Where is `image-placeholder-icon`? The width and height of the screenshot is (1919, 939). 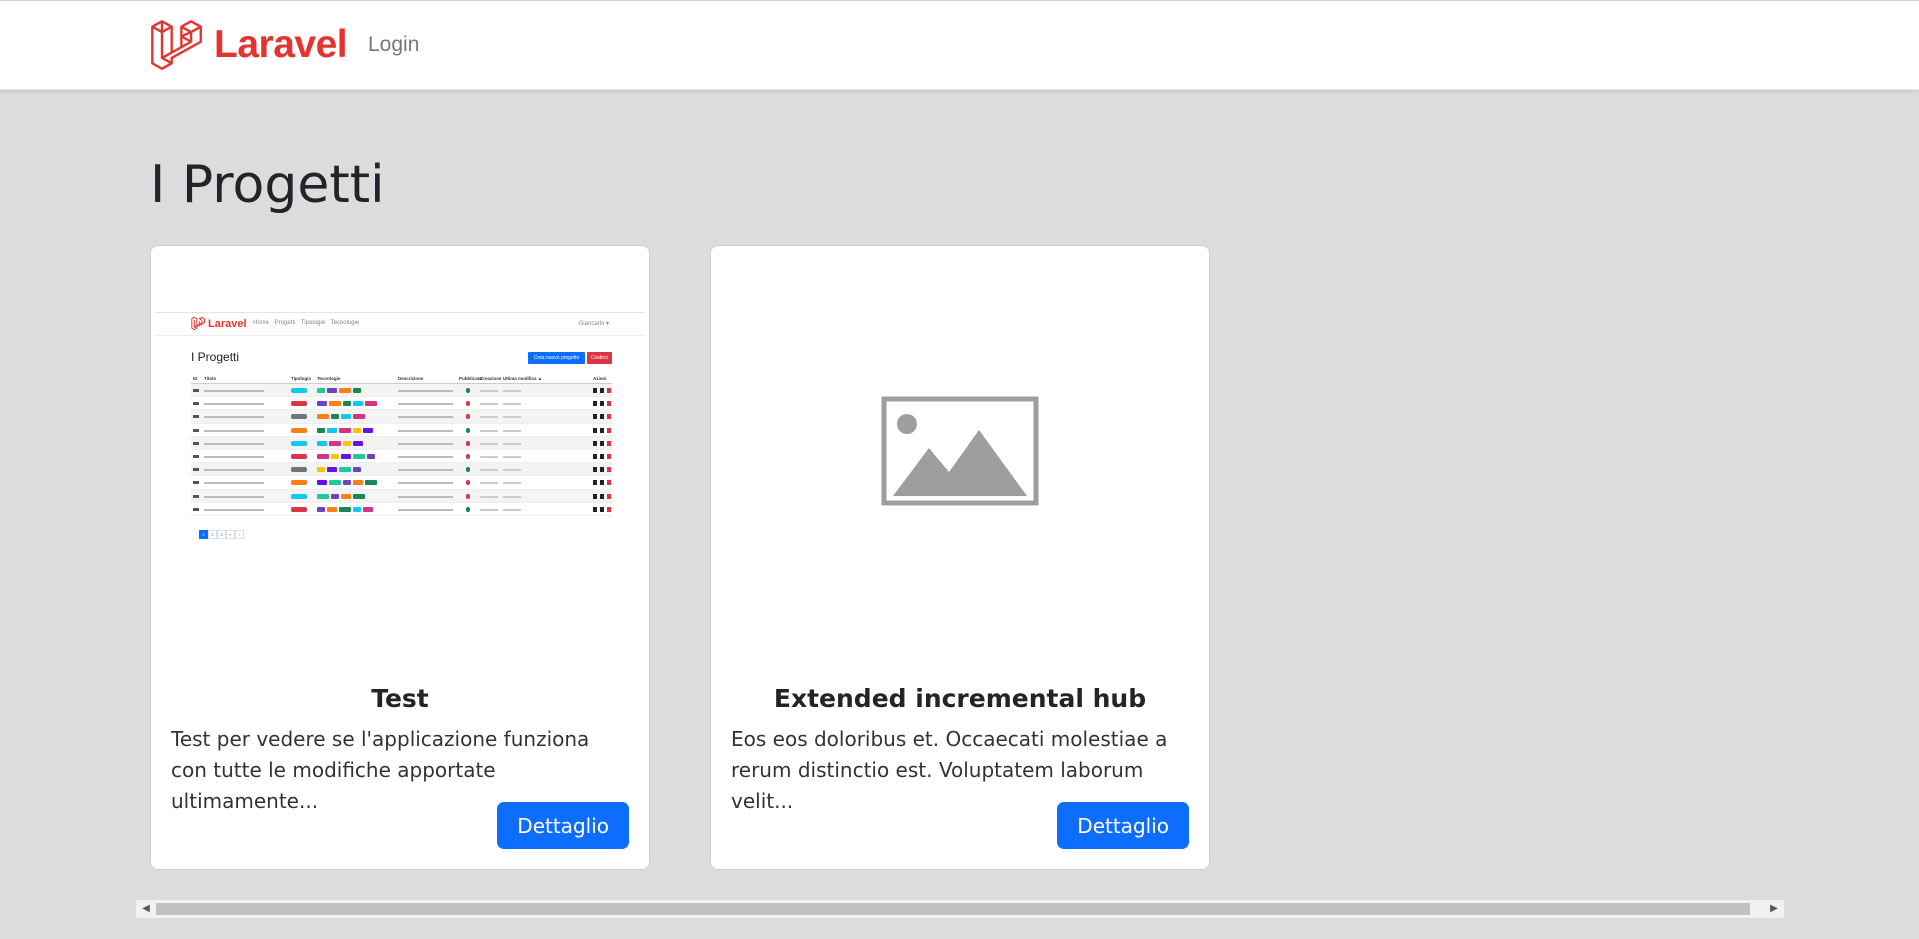 image-placeholder-icon is located at coordinates (960, 451).